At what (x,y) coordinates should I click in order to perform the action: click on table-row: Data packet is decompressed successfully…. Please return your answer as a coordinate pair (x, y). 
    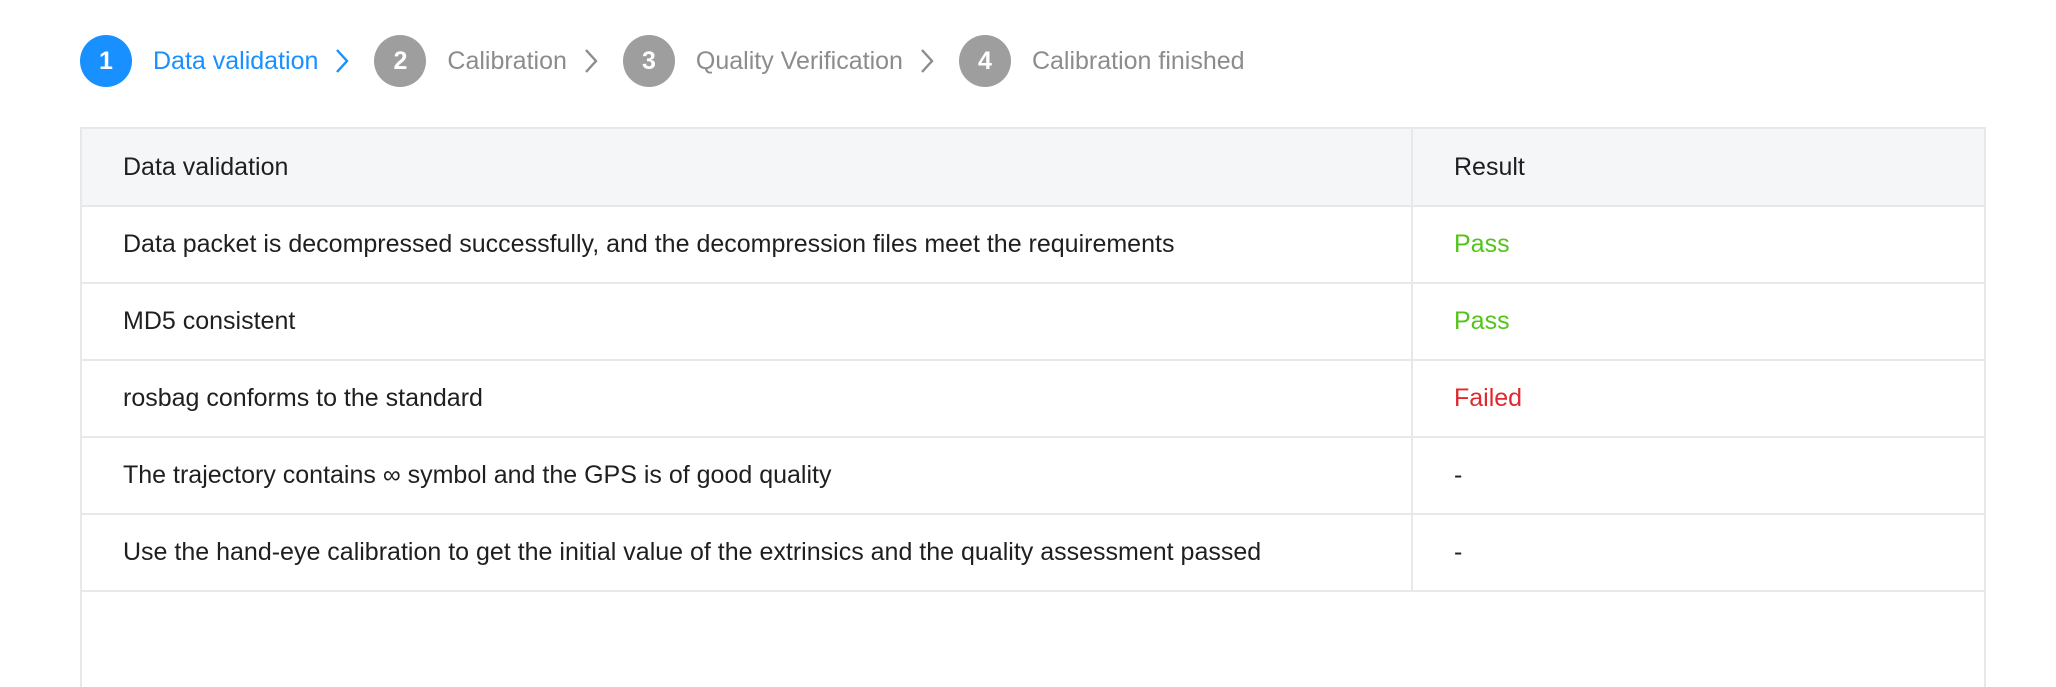
    Looking at the image, I should click on (1033, 245).